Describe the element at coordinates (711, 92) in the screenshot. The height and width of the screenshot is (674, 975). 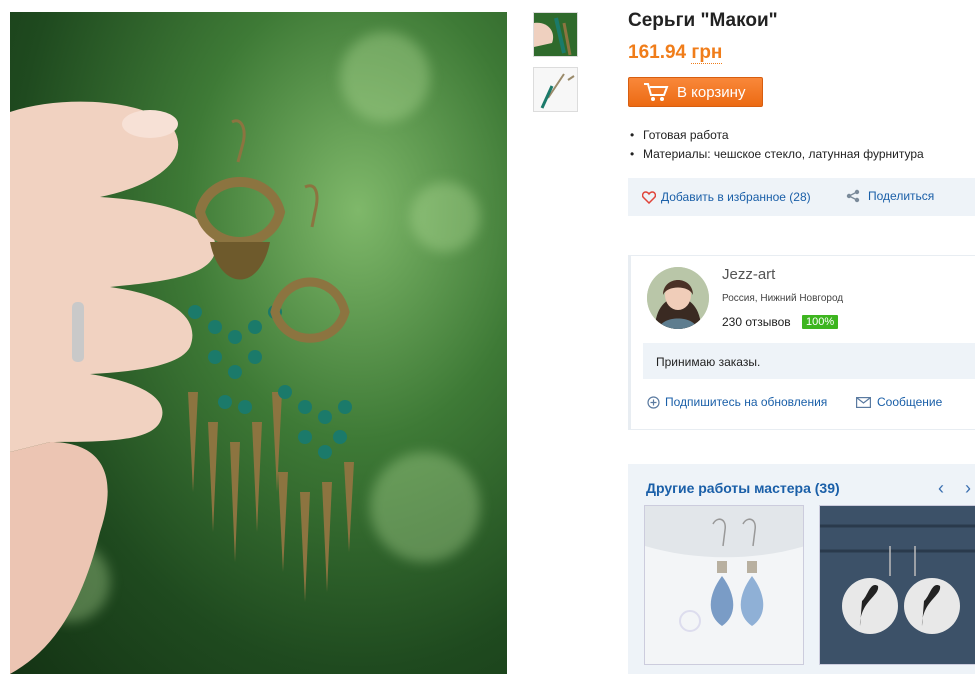
I see `add-to-cart-label: В корзину` at that location.